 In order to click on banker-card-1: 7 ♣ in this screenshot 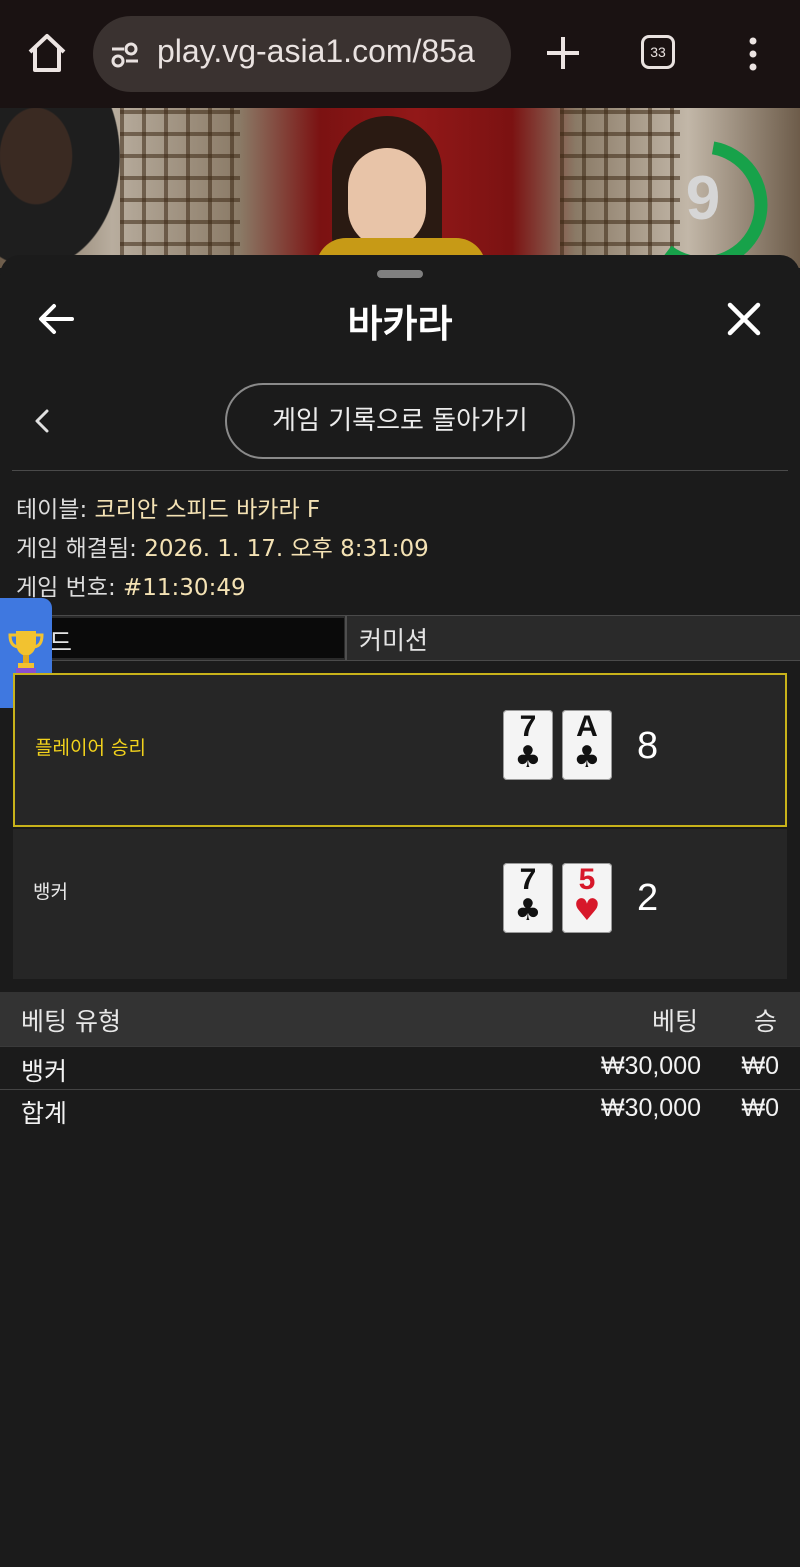, I will do `click(528, 898)`.